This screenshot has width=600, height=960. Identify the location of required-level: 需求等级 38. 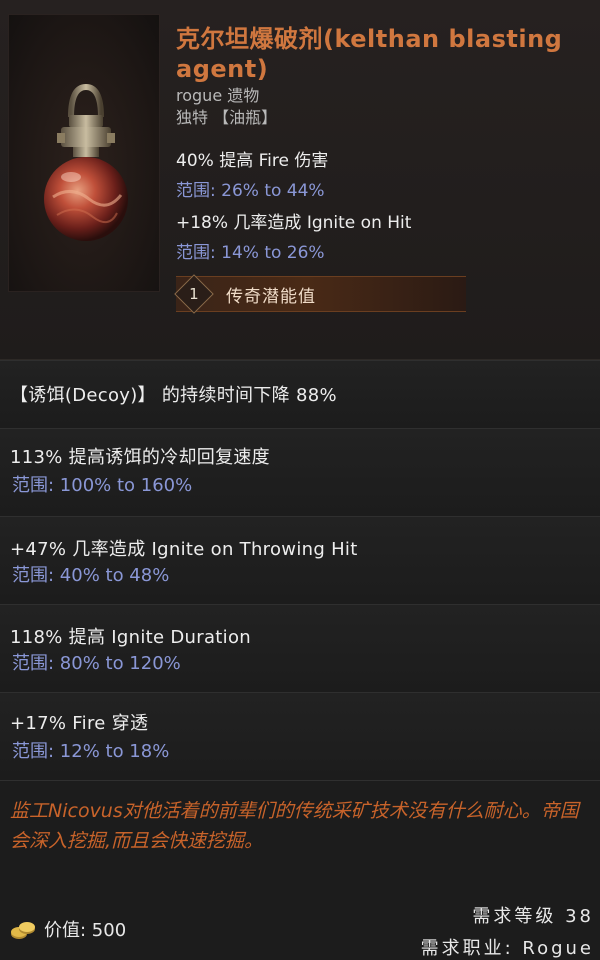
(533, 916).